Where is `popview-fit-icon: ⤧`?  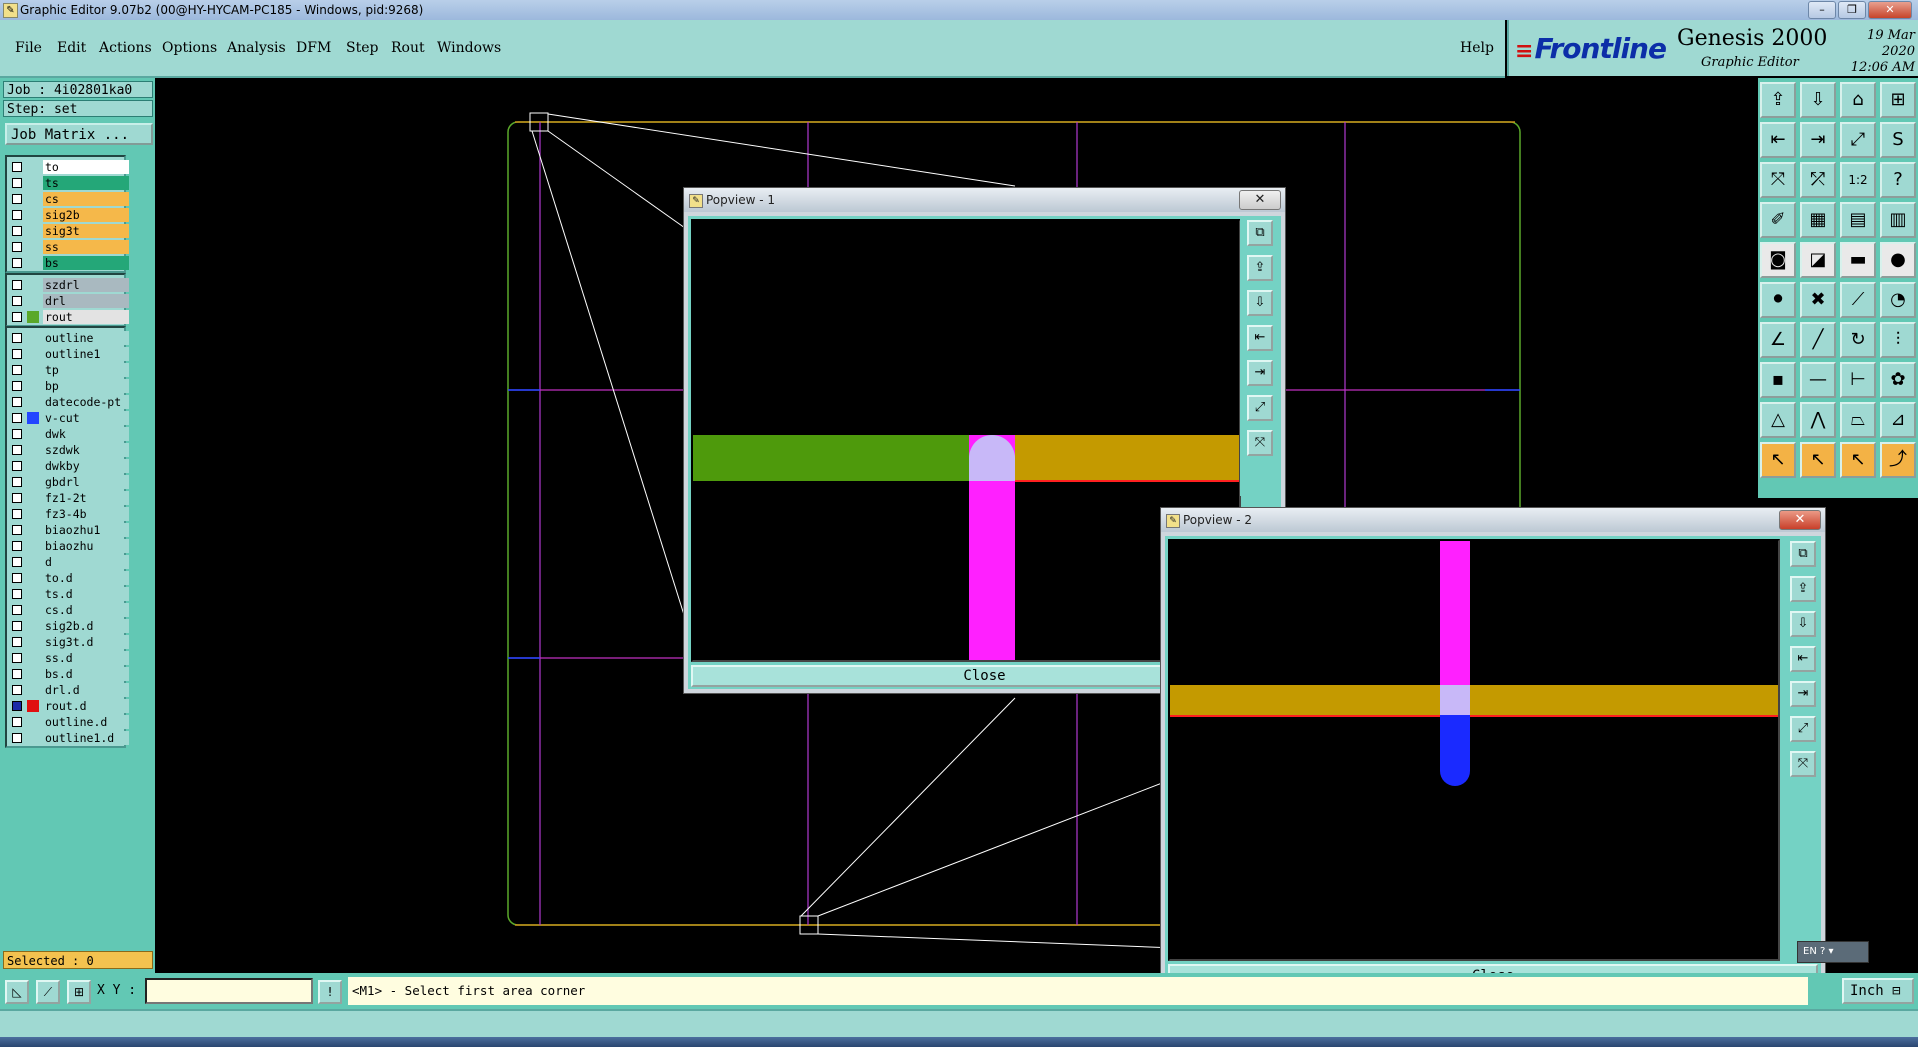 popview-fit-icon: ⤧ is located at coordinates (1260, 443).